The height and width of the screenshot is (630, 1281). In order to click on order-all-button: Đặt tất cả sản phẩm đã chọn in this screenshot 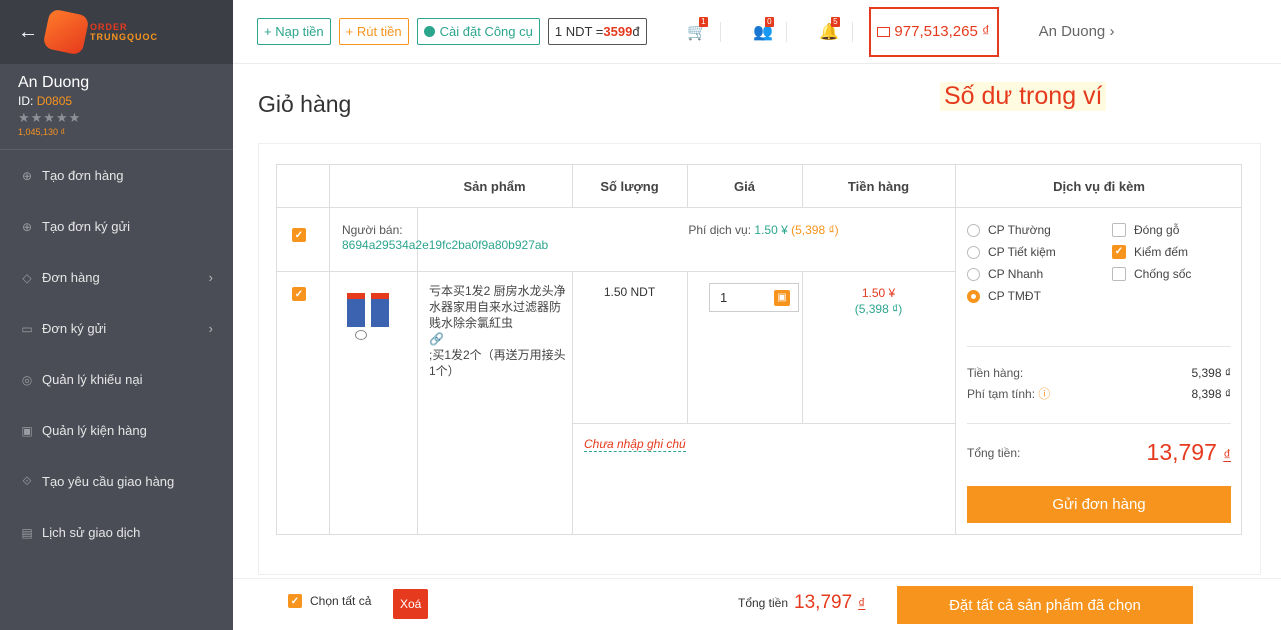, I will do `click(1045, 605)`.